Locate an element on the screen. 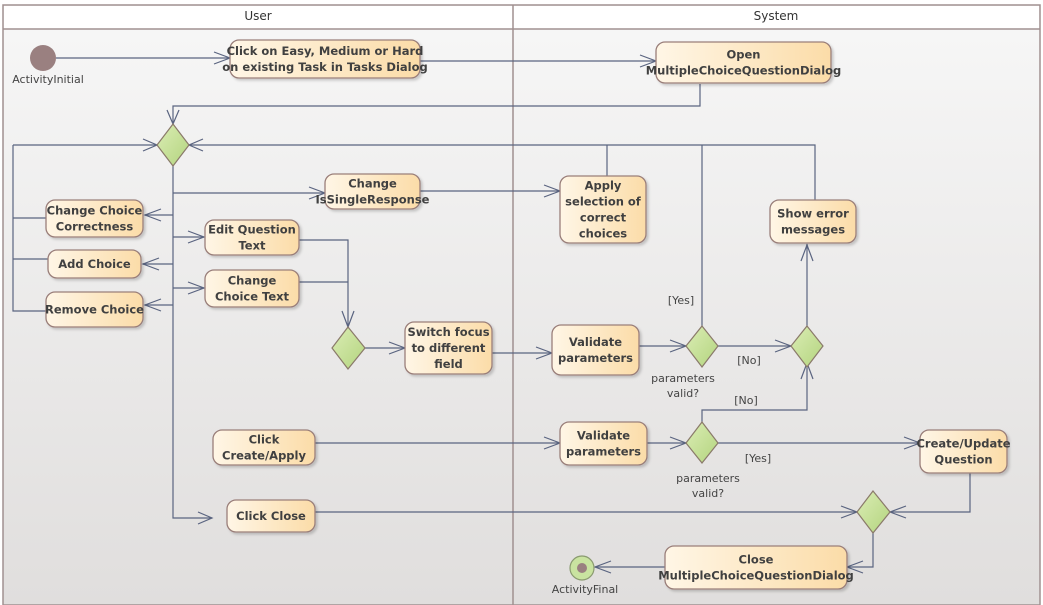 This screenshot has height=605, width=1043. action-change-single: Change IsSingleResponse is located at coordinates (373, 191).